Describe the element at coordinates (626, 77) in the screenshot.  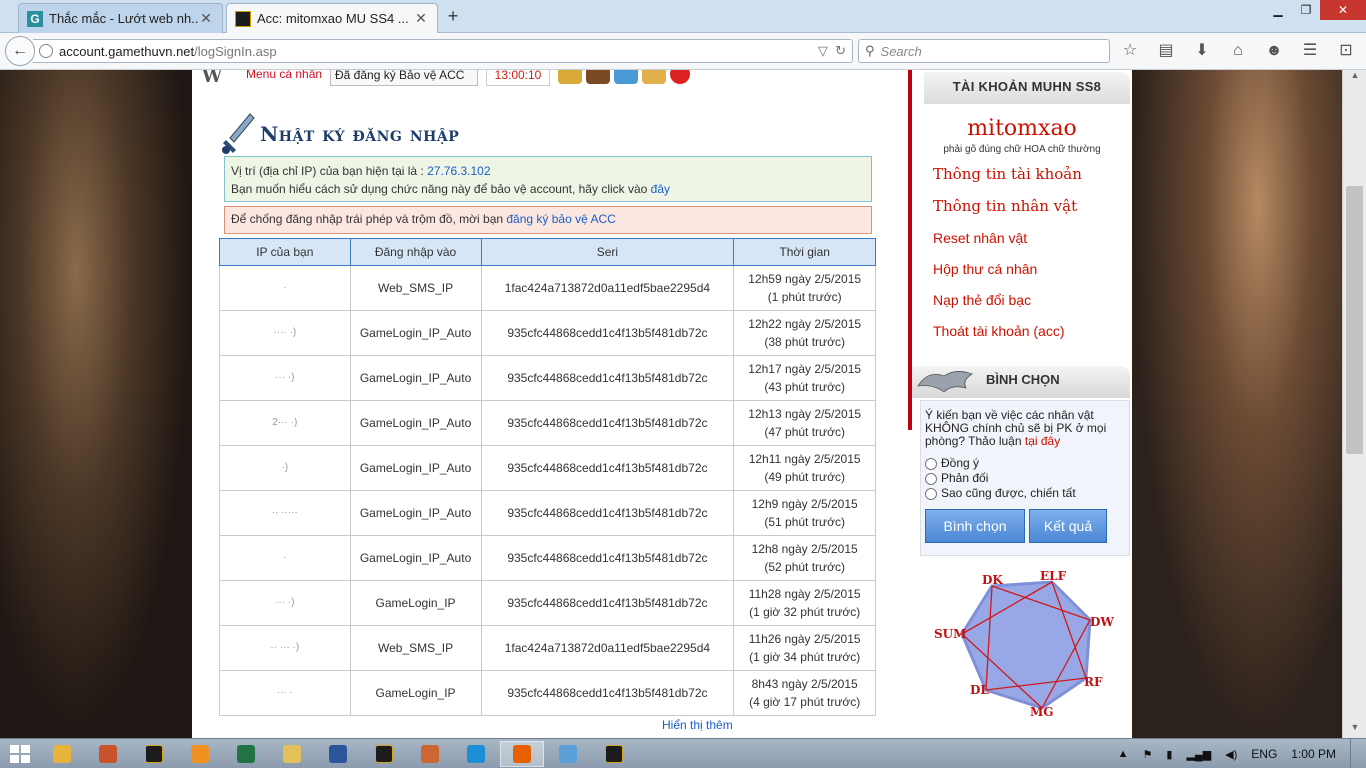
I see `cart-icon` at that location.